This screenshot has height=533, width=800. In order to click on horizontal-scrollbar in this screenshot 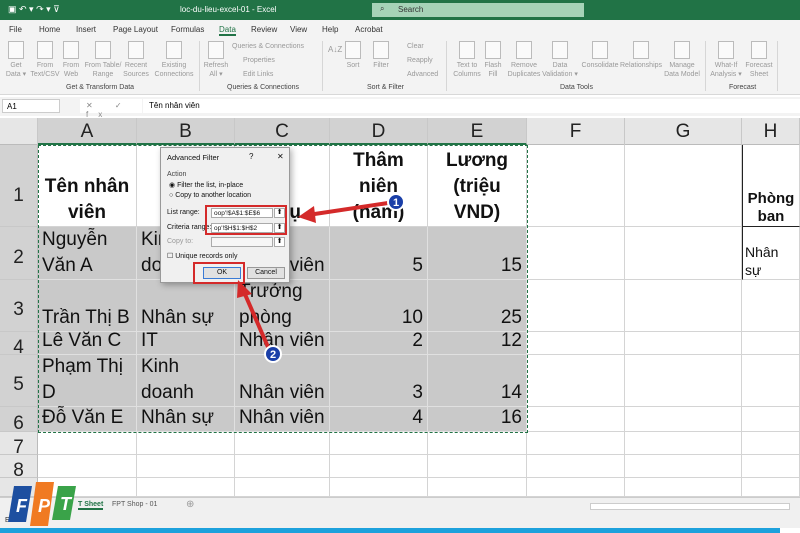, I will do `click(690, 506)`.